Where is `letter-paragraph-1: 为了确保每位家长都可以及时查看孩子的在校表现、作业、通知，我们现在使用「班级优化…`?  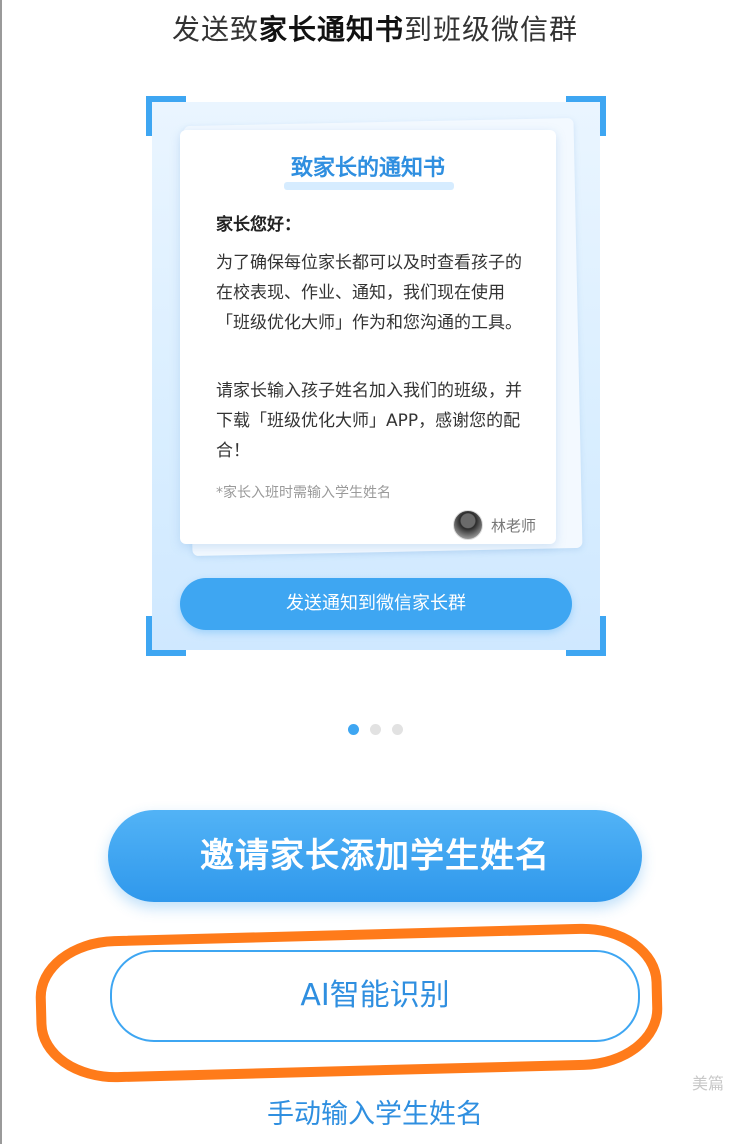 letter-paragraph-1: 为了确保每位家长都可以及时查看孩子的在校表现、作业、通知，我们现在使用「班级优化… is located at coordinates (369, 293).